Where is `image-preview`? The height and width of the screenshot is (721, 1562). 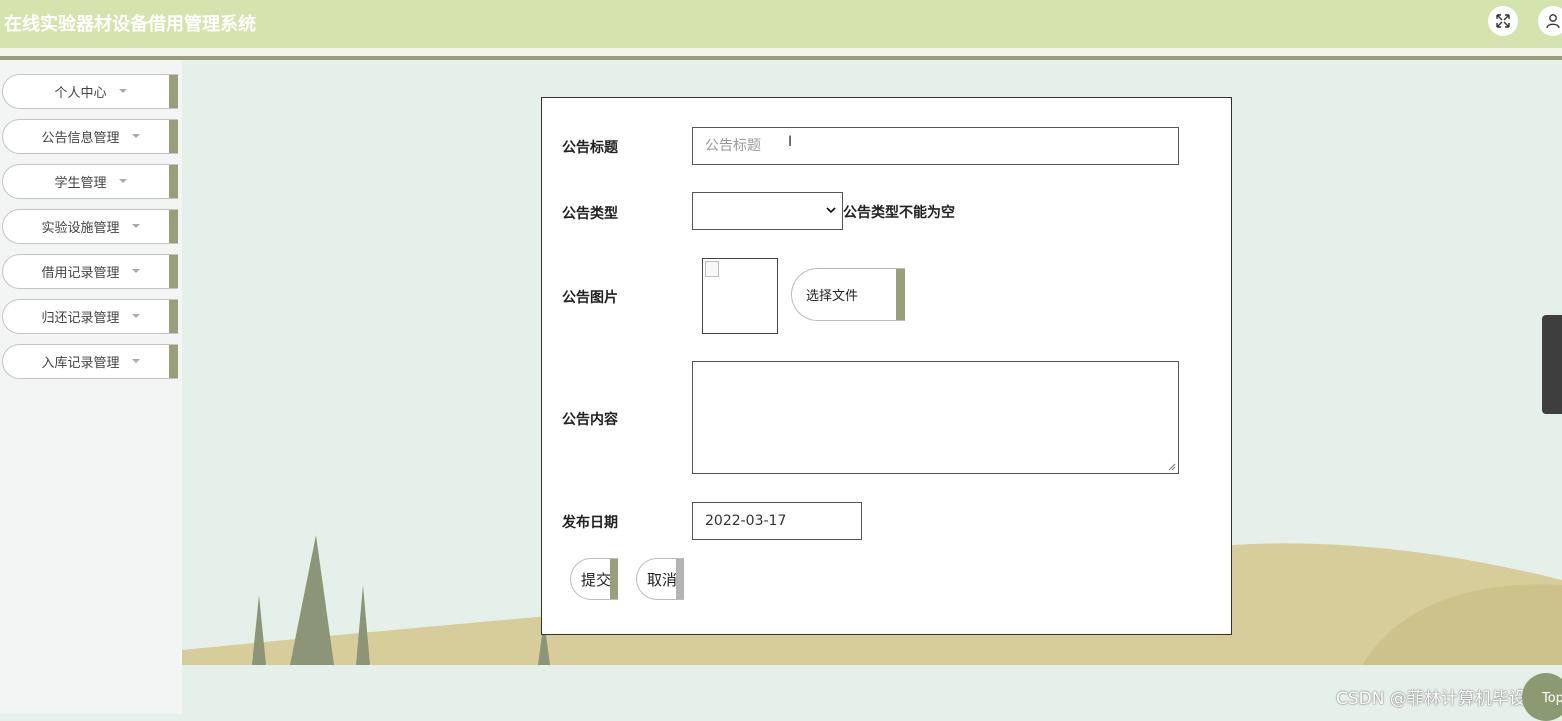
image-preview is located at coordinates (740, 296).